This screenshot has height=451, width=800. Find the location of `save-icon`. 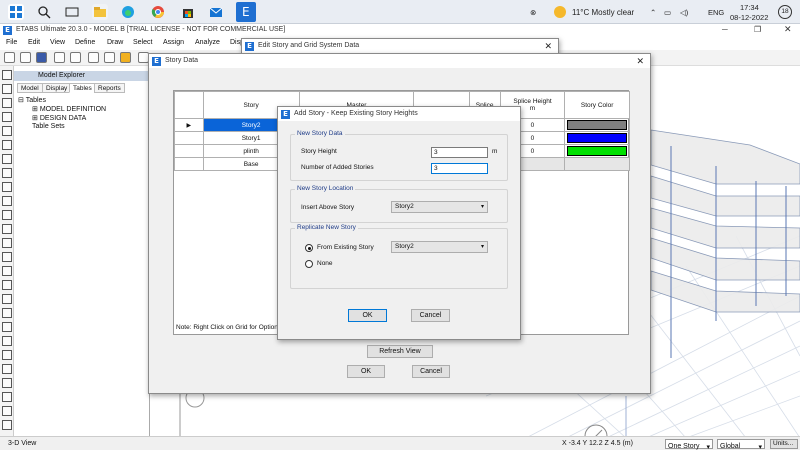

save-icon is located at coordinates (41, 57).